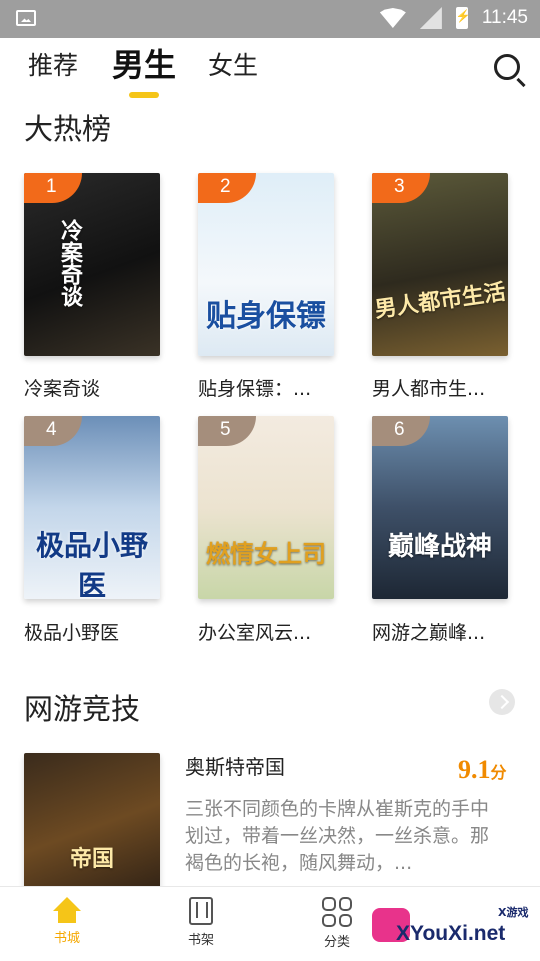  I want to click on rank-badge: 3, so click(401, 188).